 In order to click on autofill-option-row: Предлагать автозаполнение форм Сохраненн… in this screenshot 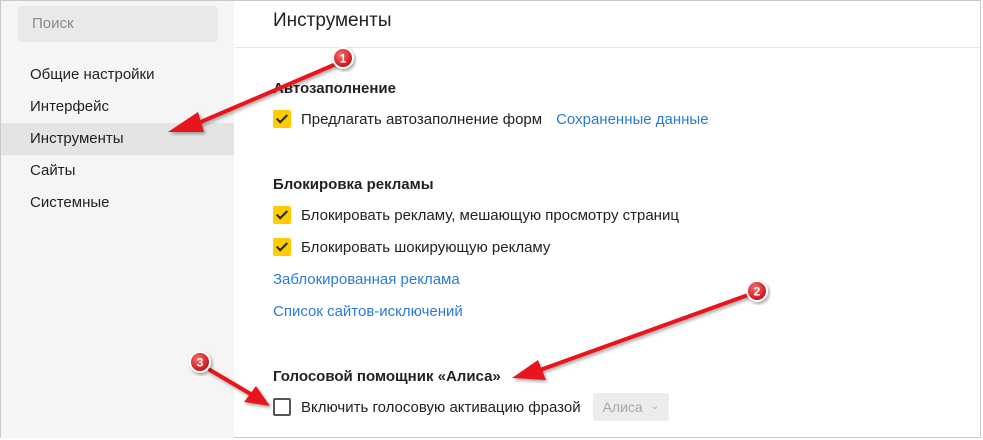, I will do `click(491, 119)`.